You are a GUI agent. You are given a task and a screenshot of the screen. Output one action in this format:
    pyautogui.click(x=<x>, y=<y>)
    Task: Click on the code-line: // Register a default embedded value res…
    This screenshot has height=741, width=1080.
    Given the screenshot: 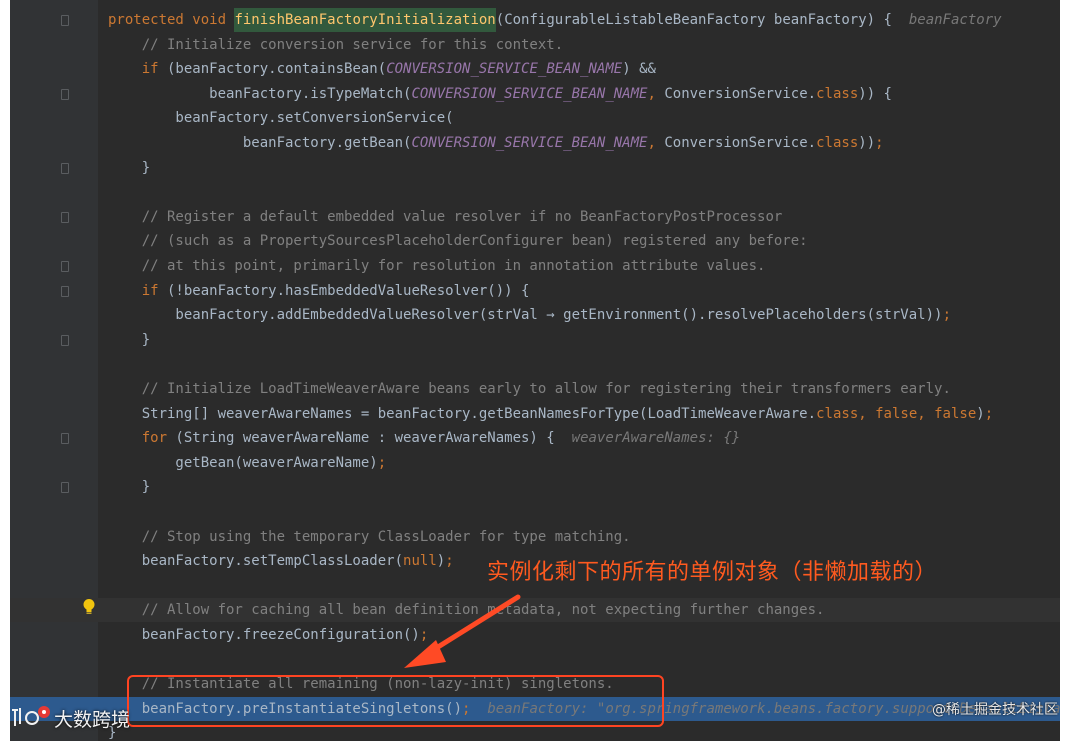 What is the action you would take?
    pyautogui.click(x=535, y=217)
    